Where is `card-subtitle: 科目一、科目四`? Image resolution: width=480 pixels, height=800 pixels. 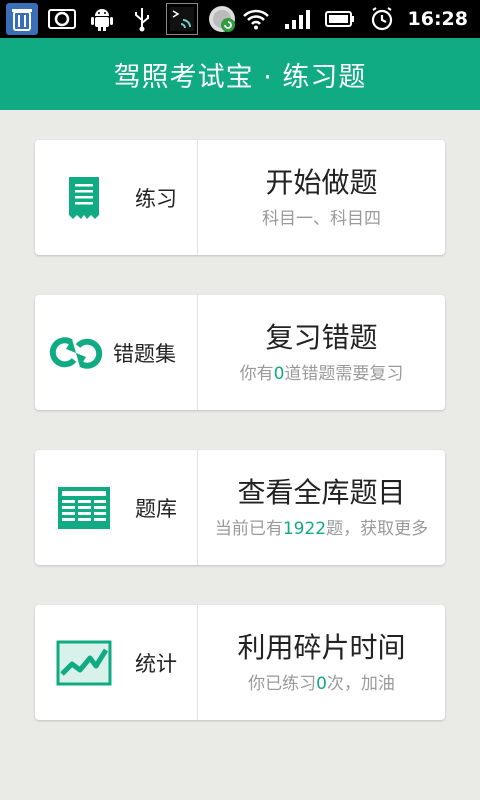 card-subtitle: 科目一、科目四 is located at coordinates (321, 219).